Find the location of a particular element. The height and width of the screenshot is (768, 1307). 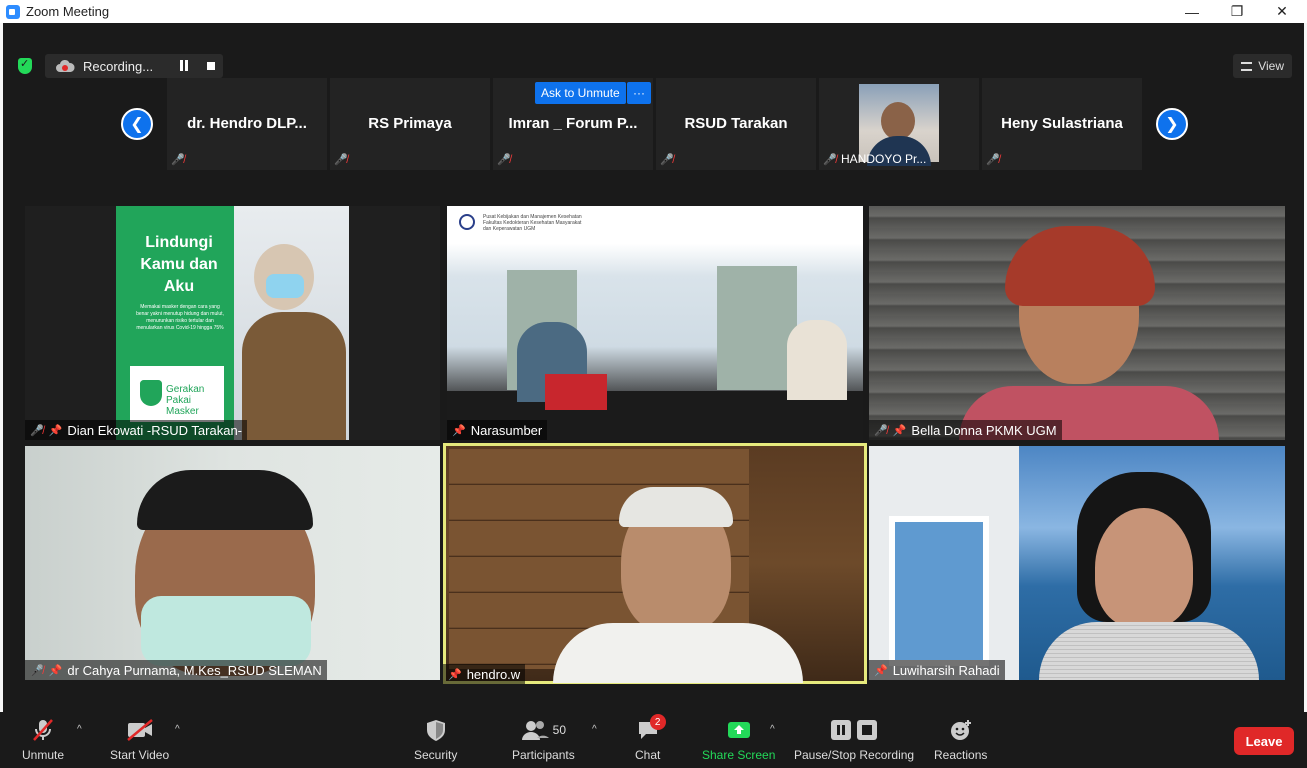

participant-name: hendro.w is located at coordinates (493, 674).